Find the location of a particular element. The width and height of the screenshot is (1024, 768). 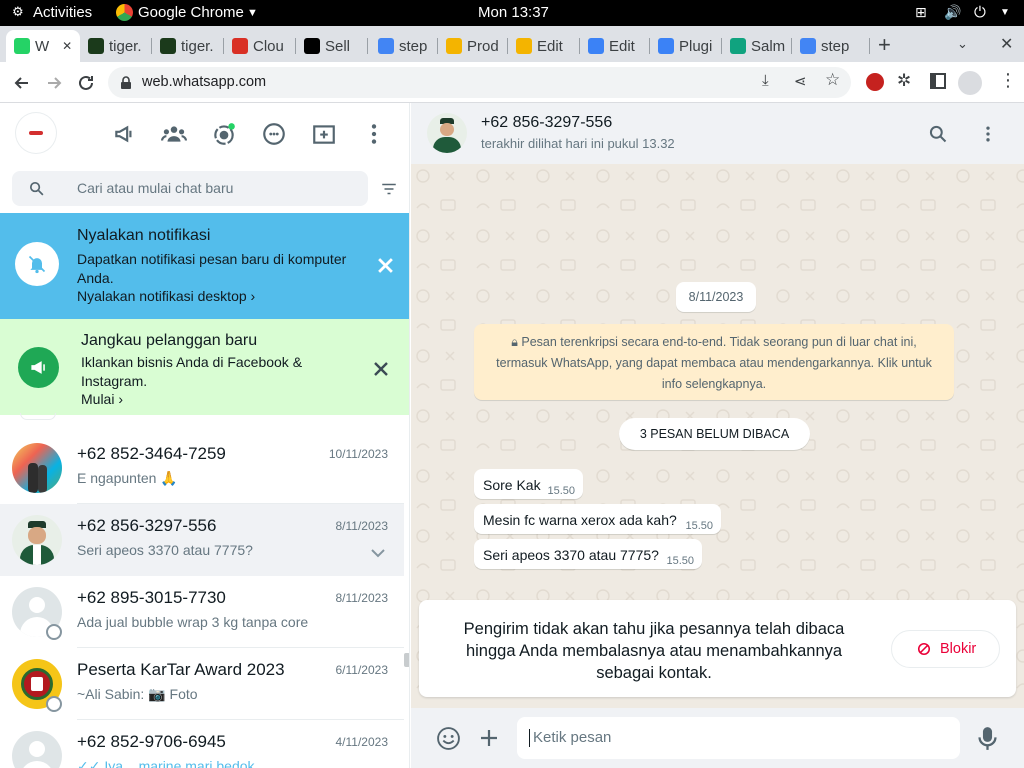

tab: W ✕ is located at coordinates (47, 46).